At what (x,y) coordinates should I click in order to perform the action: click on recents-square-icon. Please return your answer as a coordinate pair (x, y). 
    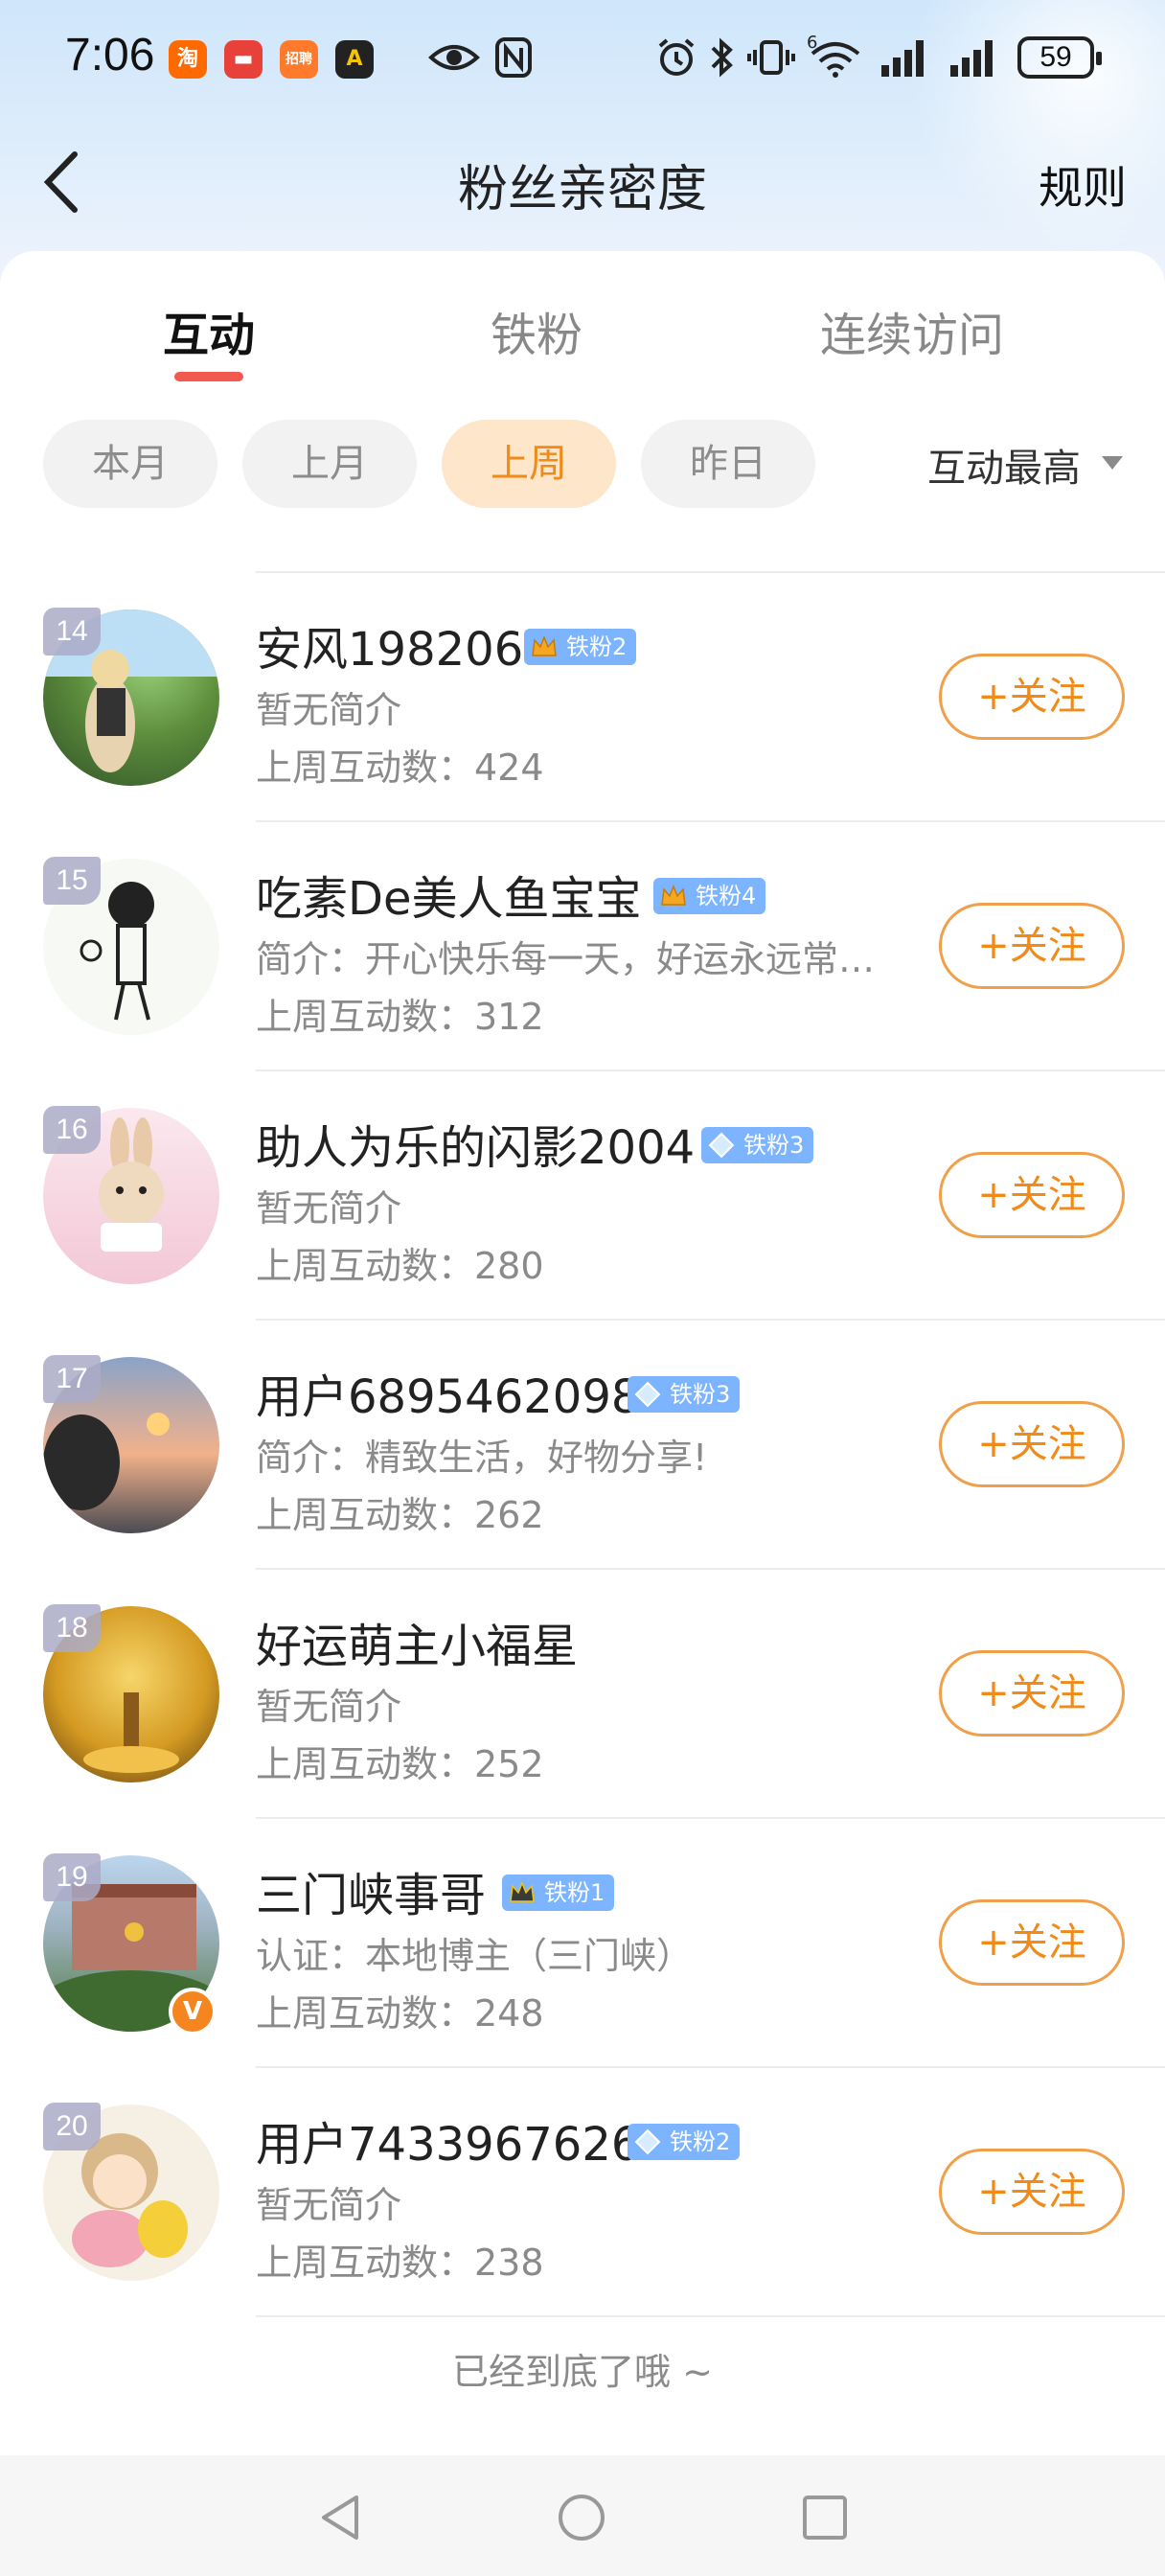
    Looking at the image, I should click on (825, 2517).